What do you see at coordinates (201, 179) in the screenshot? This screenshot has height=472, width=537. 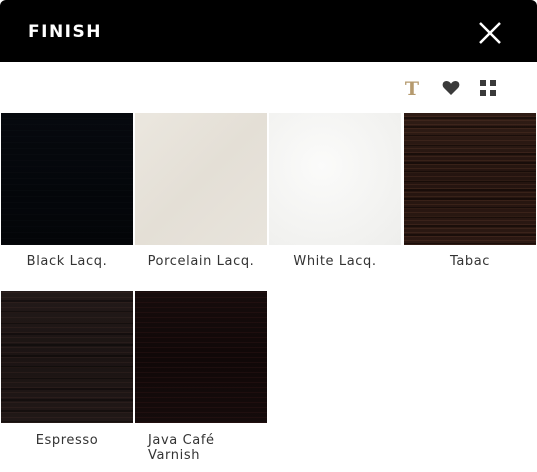 I see `finish-swatch-porcelain-lacq` at bounding box center [201, 179].